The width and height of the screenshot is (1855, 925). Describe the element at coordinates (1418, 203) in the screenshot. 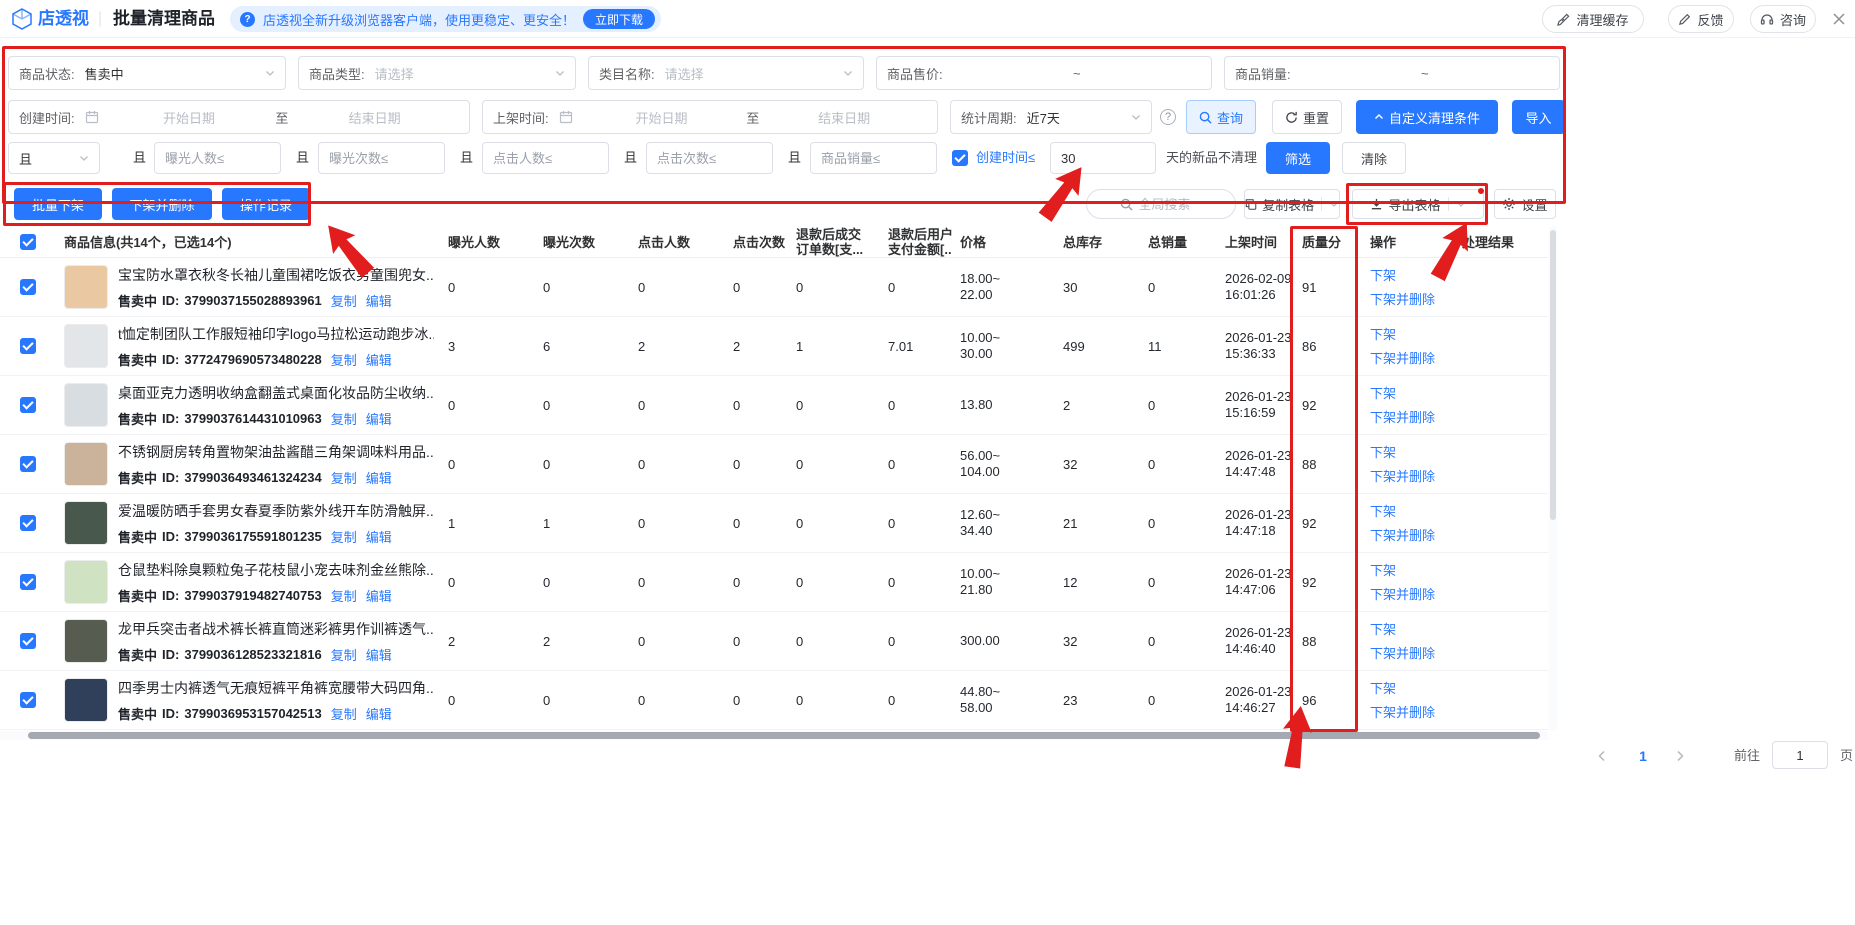

I see `export-table-button: 导出表格` at that location.